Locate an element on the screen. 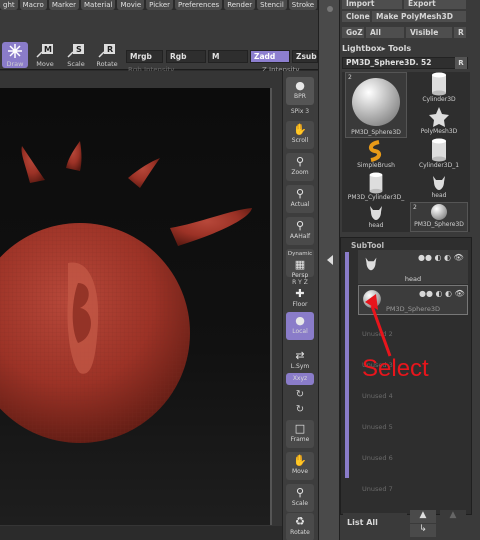 The height and width of the screenshot is (540, 480). menu-macro: Macro is located at coordinates (33, 5).